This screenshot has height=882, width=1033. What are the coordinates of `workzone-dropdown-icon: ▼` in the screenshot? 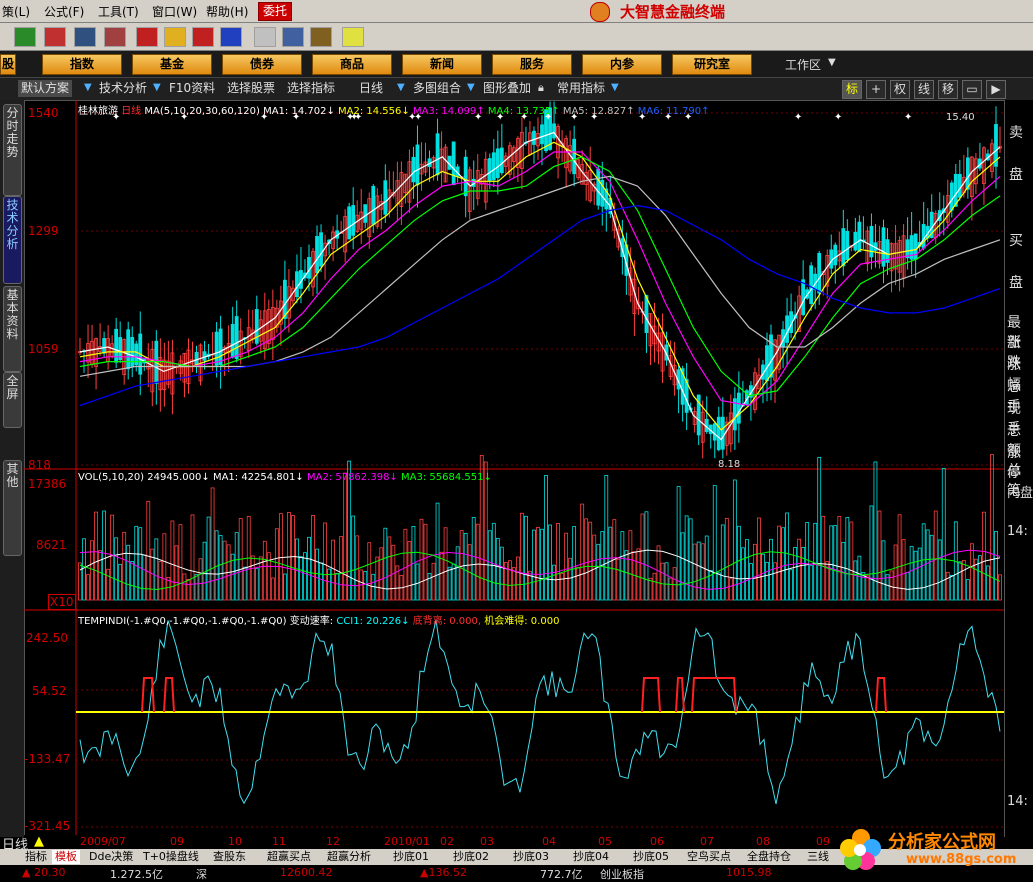 It's located at (832, 62).